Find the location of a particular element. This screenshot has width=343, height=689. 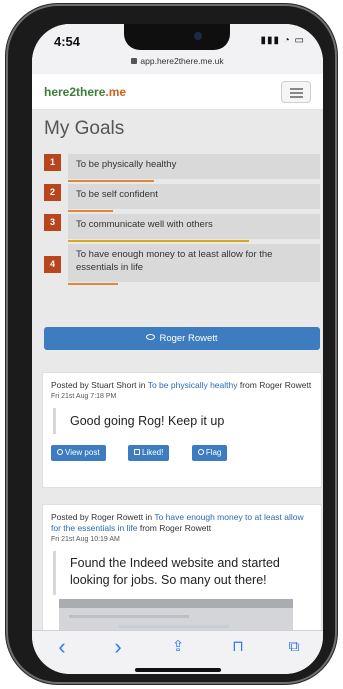

share-icon: ⇪ is located at coordinates (178, 647).